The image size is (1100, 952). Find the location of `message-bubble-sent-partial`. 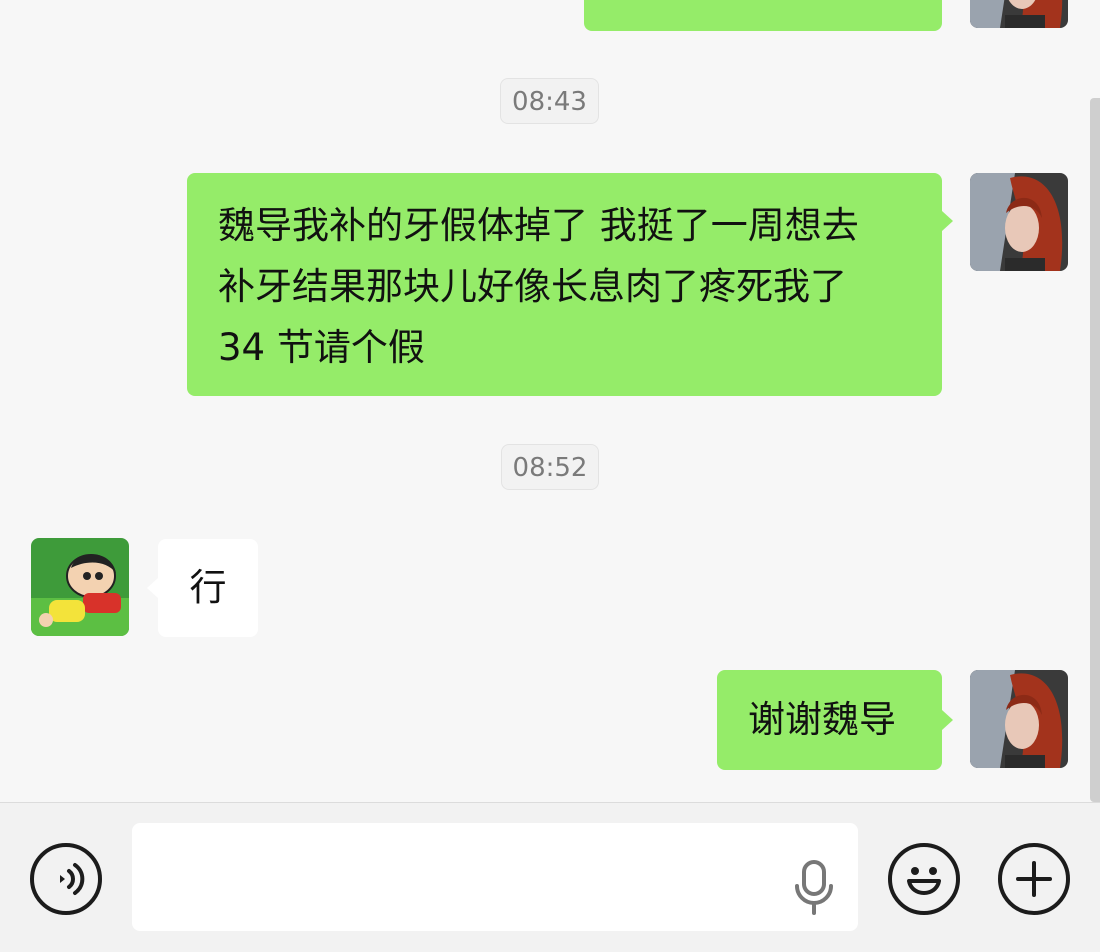

message-bubble-sent-partial is located at coordinates (763, 15).